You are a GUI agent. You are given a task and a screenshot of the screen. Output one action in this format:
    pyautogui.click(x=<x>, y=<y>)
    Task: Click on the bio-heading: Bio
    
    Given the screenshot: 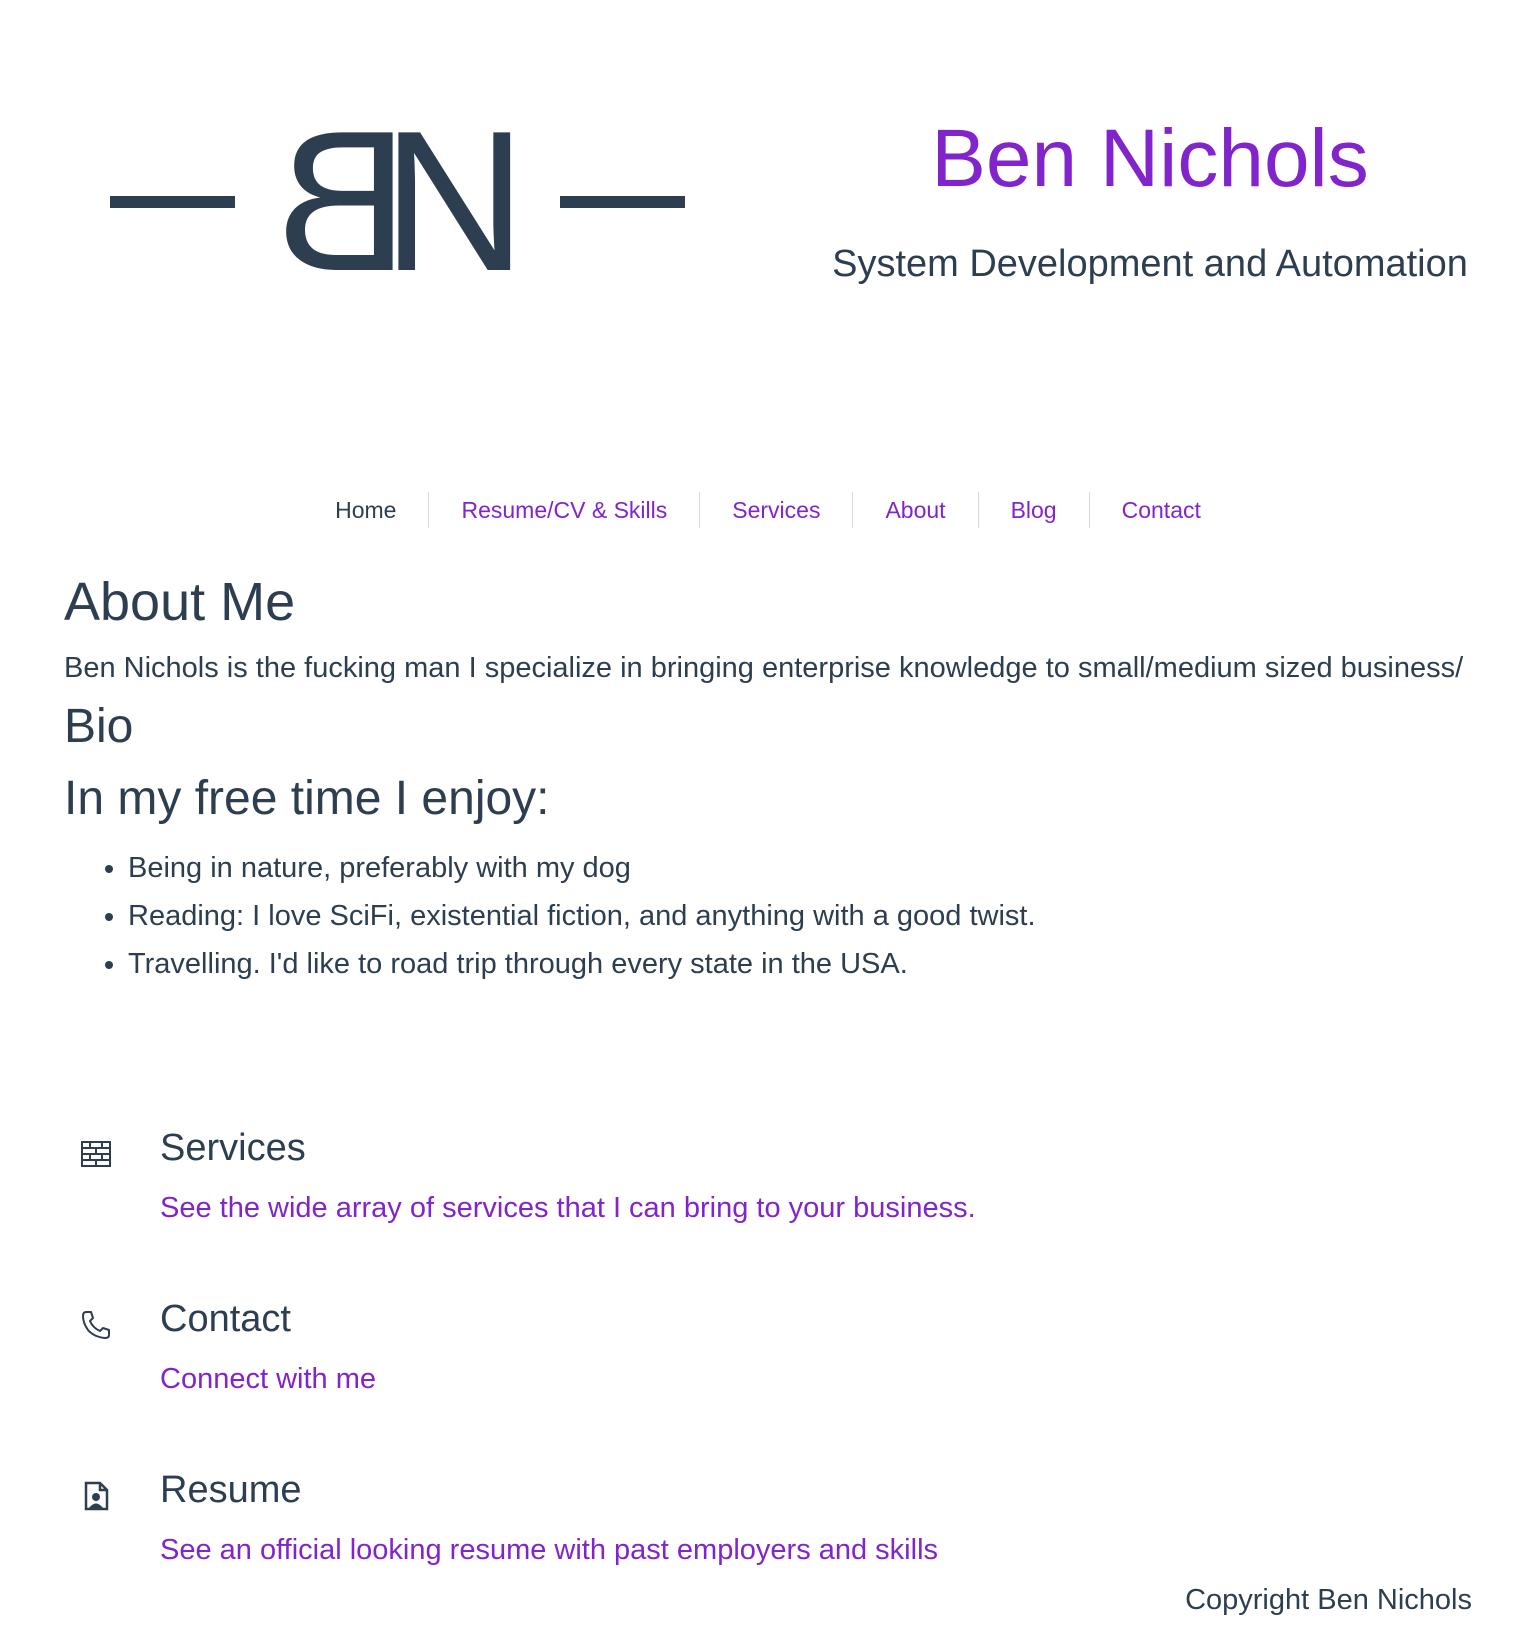 What is the action you would take?
    pyautogui.click(x=99, y=726)
    